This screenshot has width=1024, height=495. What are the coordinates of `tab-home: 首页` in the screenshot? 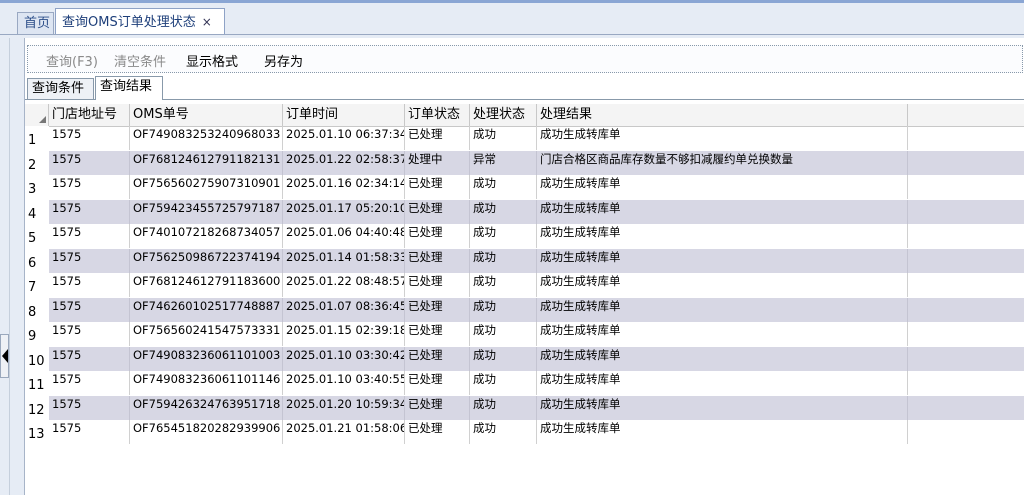 It's located at (35, 23).